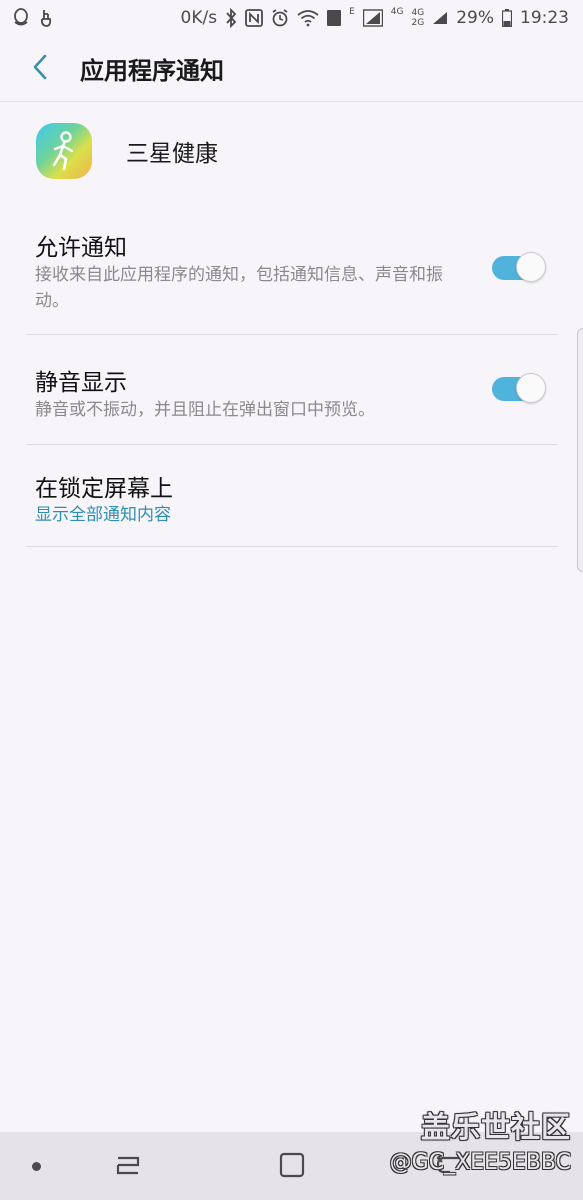 This screenshot has width=583, height=1200. What do you see at coordinates (495, 1127) in the screenshot?
I see `watermark-logo: 盖乐世社区` at bounding box center [495, 1127].